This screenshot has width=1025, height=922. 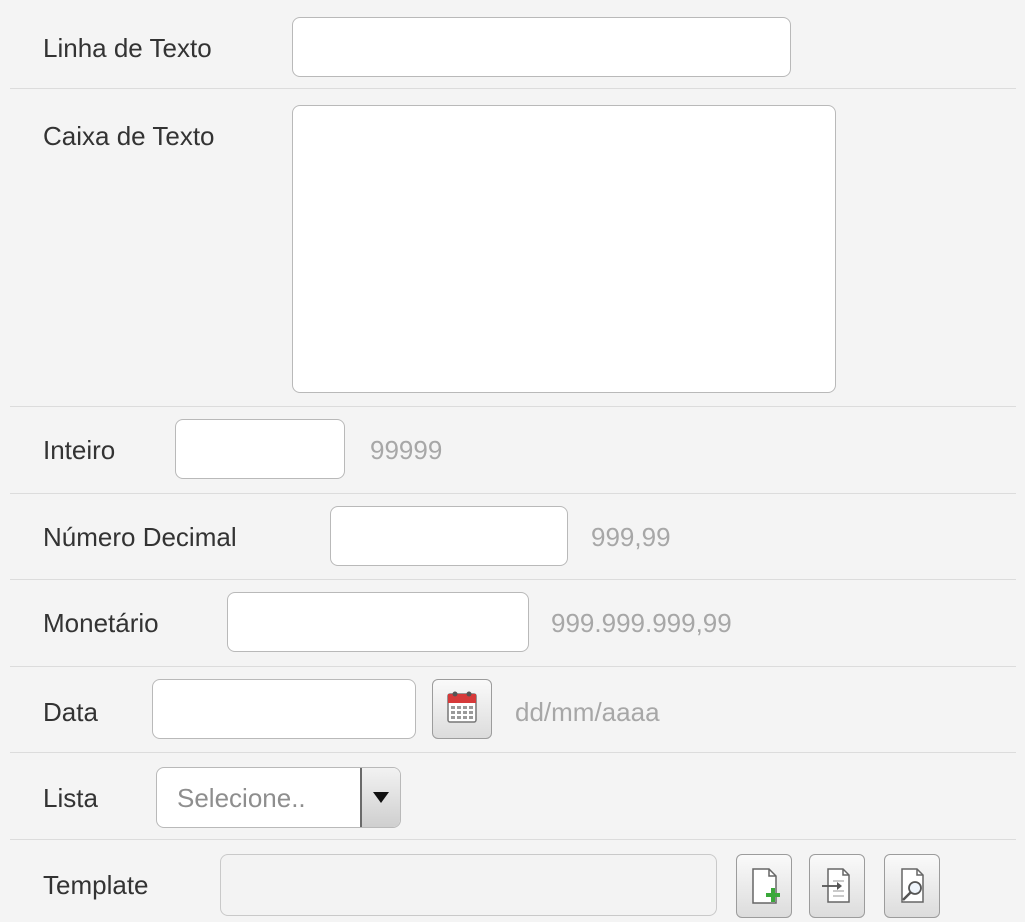 I want to click on linha-de-texto-label: Linha de Texto, so click(x=127, y=48).